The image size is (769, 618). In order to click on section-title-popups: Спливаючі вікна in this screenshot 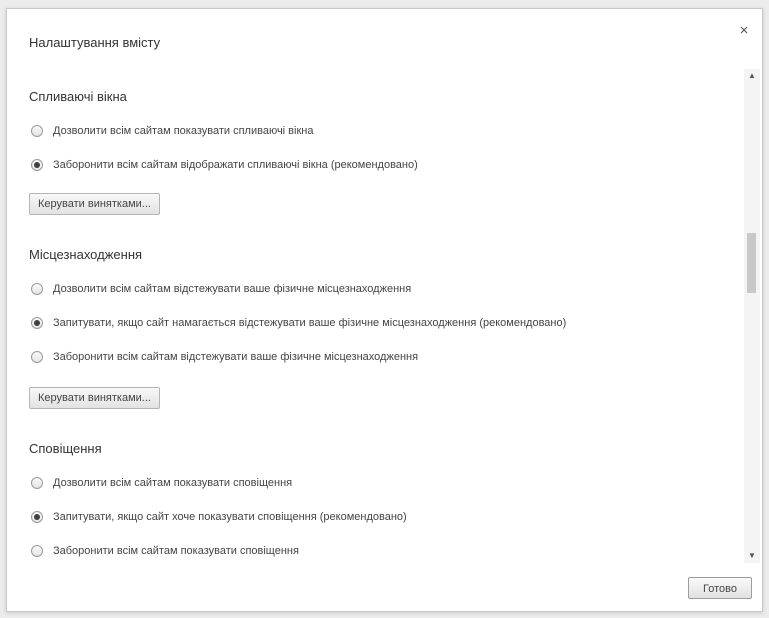, I will do `click(78, 96)`.